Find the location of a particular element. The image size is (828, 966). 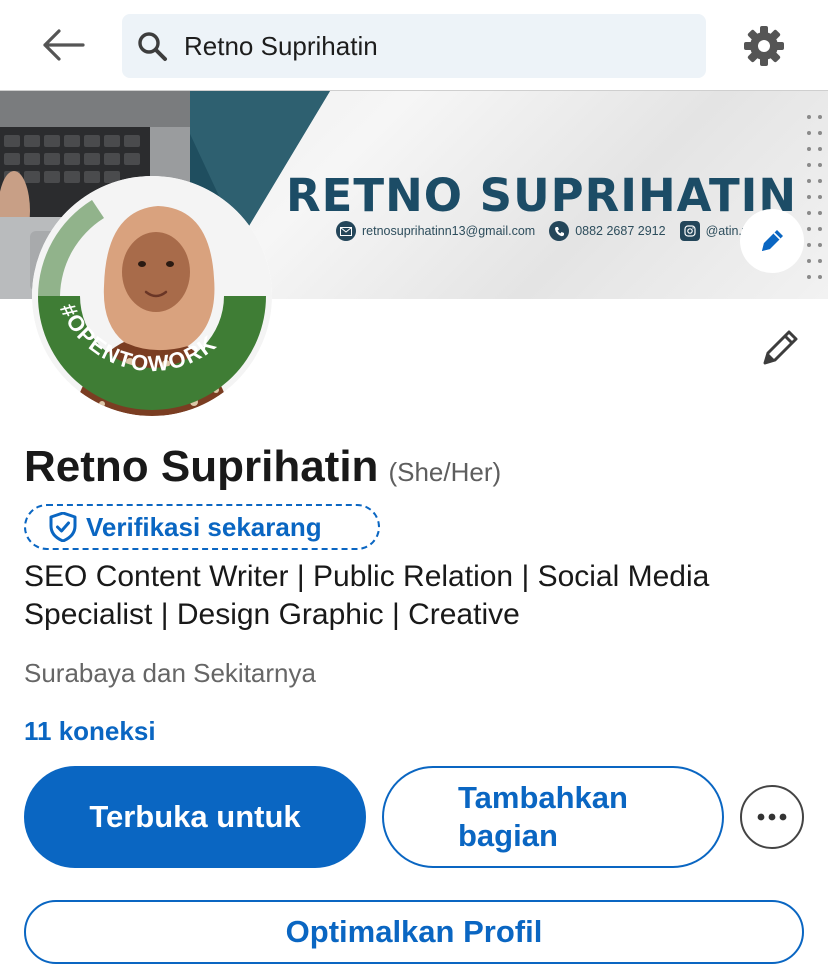

arrow-left-icon is located at coordinates (64, 45).